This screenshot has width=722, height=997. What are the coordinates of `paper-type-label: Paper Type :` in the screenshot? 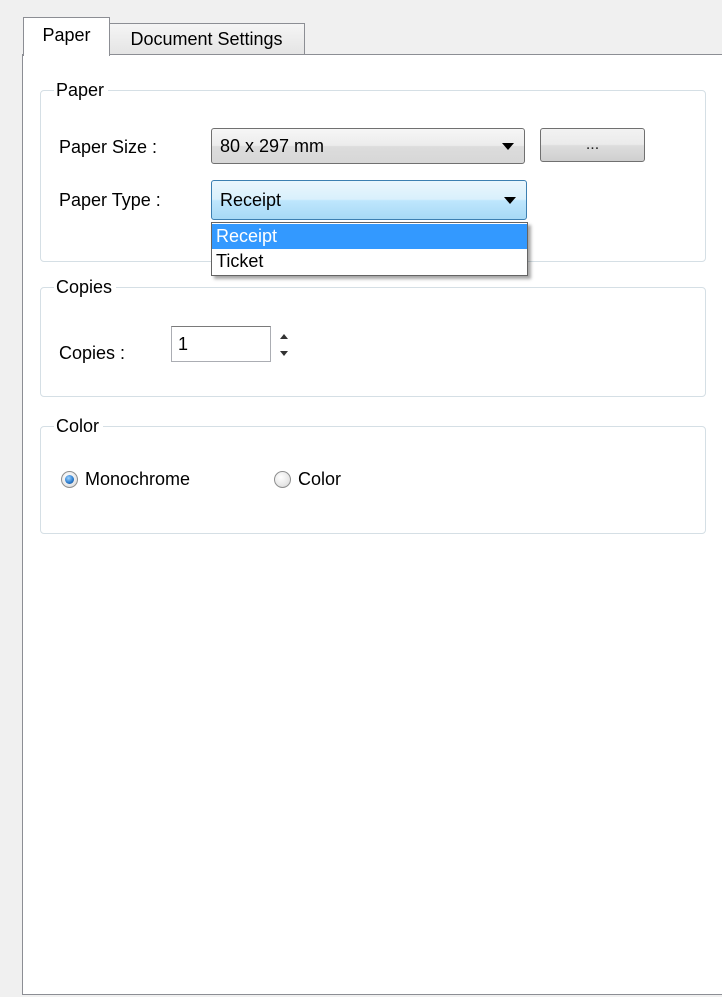 It's located at (110, 200).